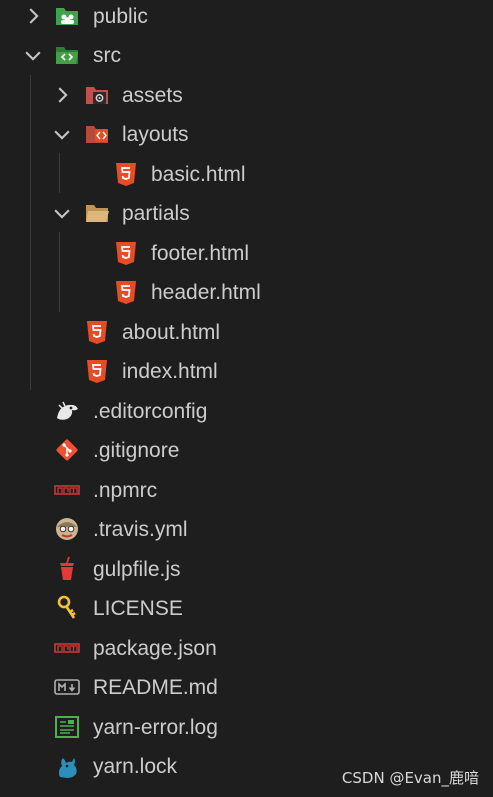 The width and height of the screenshot is (493, 797). What do you see at coordinates (200, 253) in the screenshot?
I see `tree-item-label: footer.html` at bounding box center [200, 253].